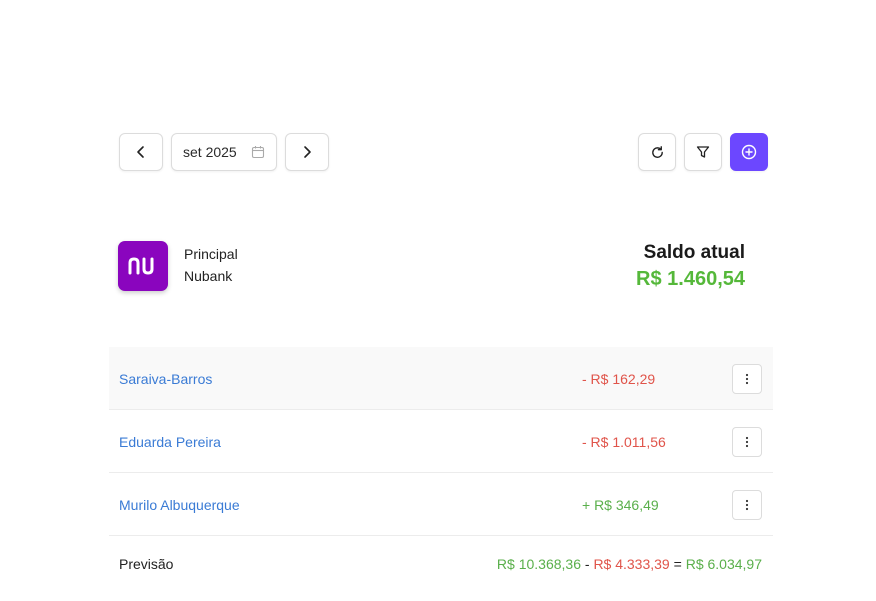 This screenshot has width=876, height=601. What do you see at coordinates (723, 564) in the screenshot?
I see `forecast-result: R$ 6.034,97` at bounding box center [723, 564].